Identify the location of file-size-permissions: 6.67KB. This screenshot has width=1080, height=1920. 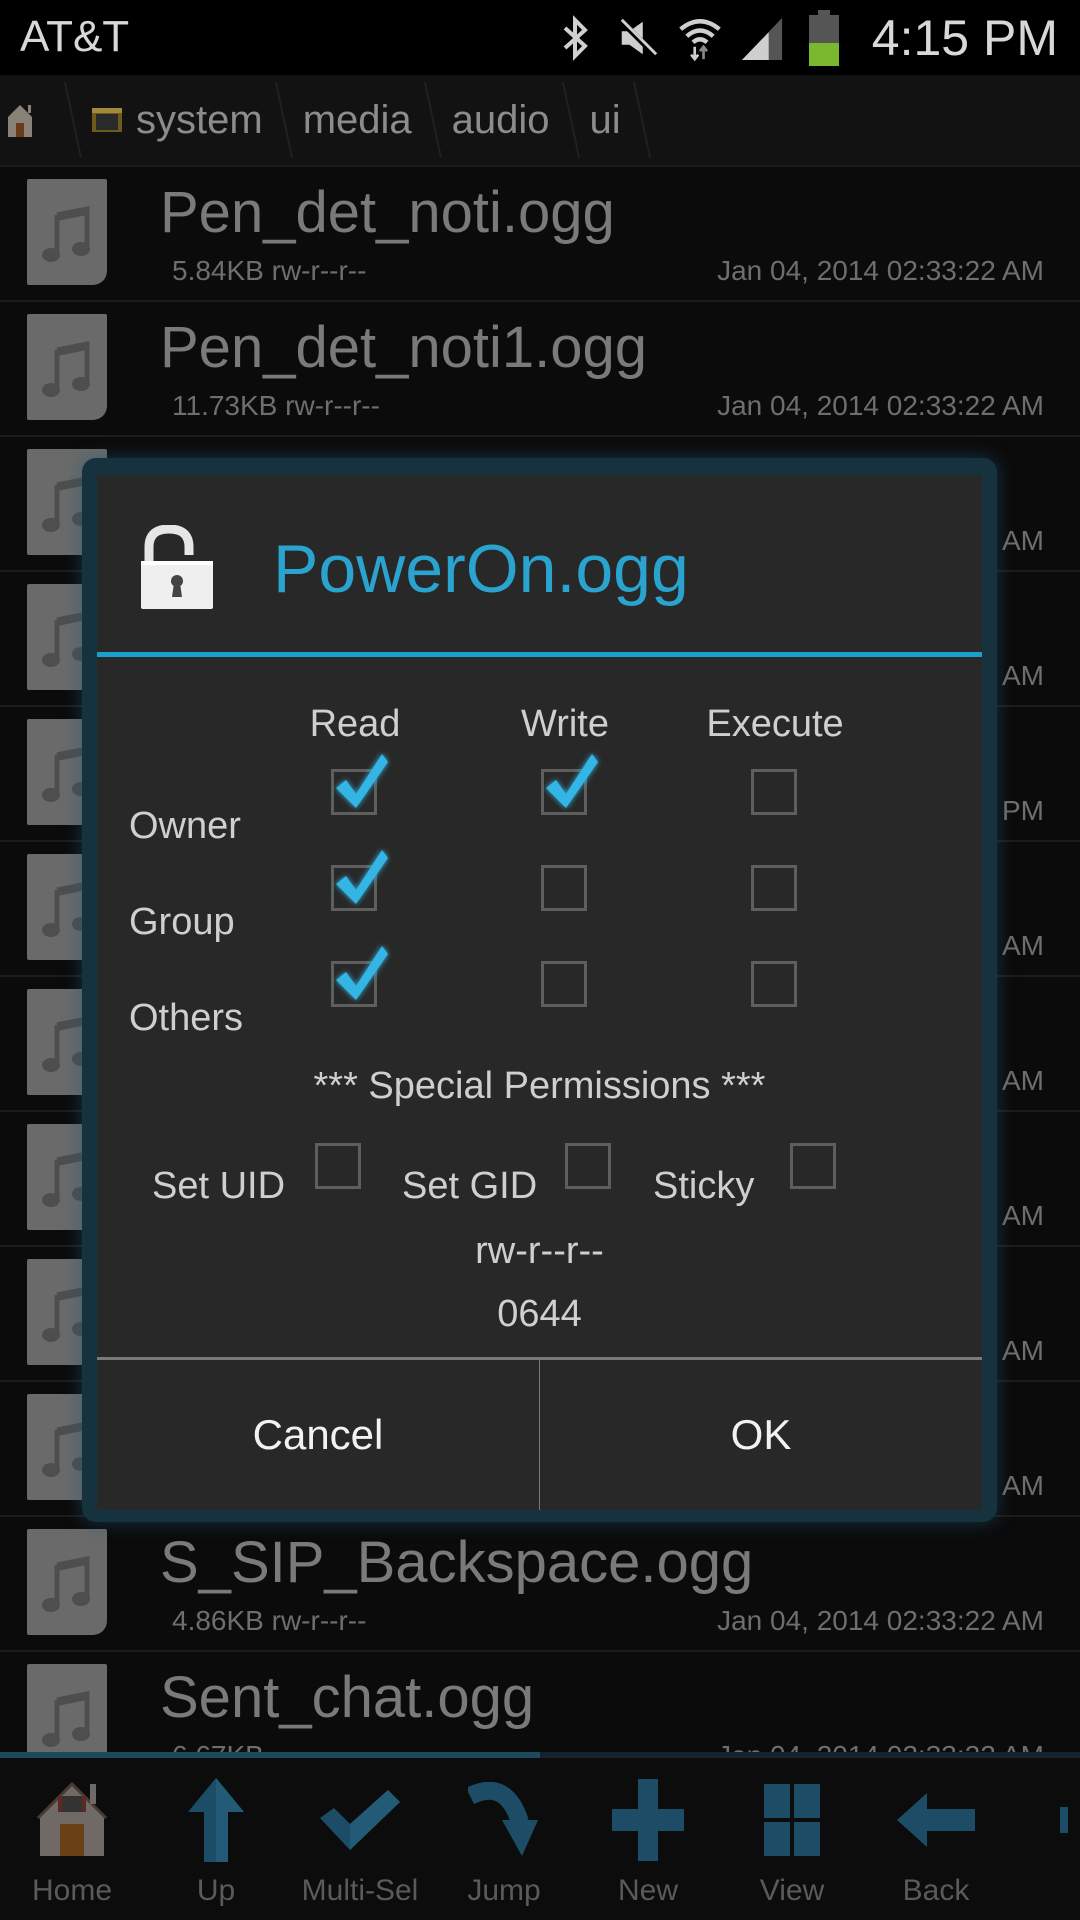
(218, 1746).